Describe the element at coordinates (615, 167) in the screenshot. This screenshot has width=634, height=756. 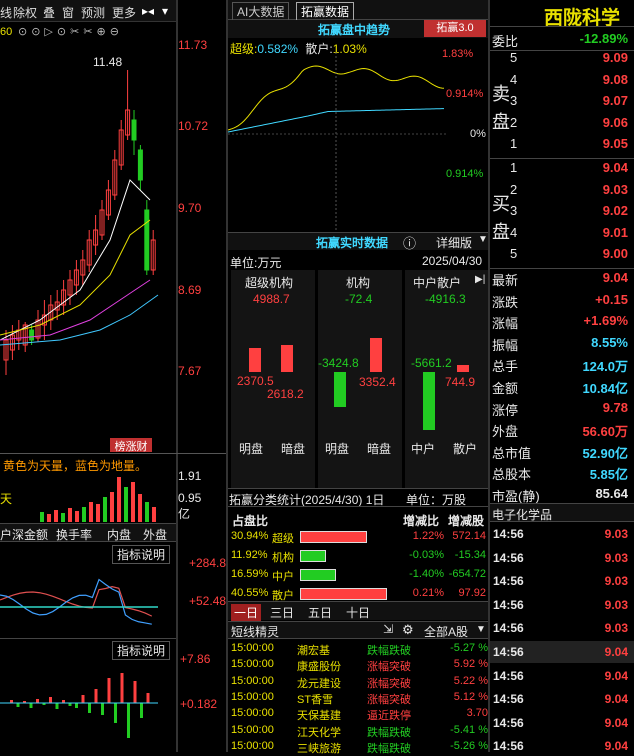
I see `buy-price: 9.04` at that location.